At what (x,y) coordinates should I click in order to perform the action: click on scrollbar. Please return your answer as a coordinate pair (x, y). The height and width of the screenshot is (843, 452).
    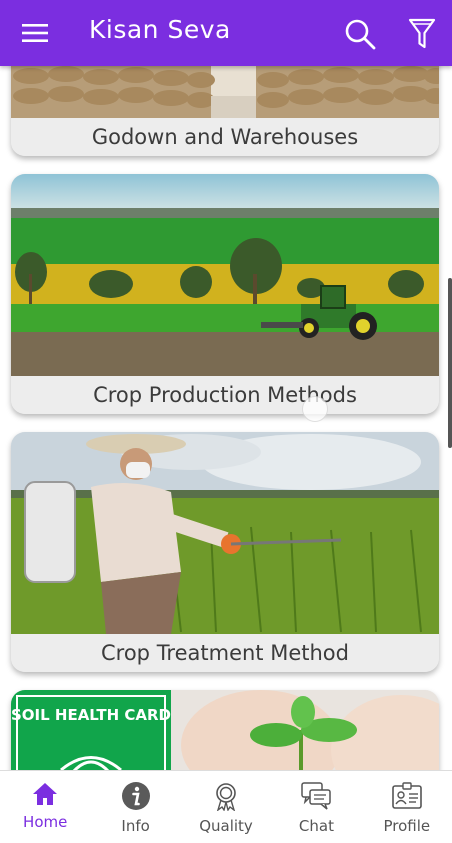
    Looking at the image, I should click on (450, 363).